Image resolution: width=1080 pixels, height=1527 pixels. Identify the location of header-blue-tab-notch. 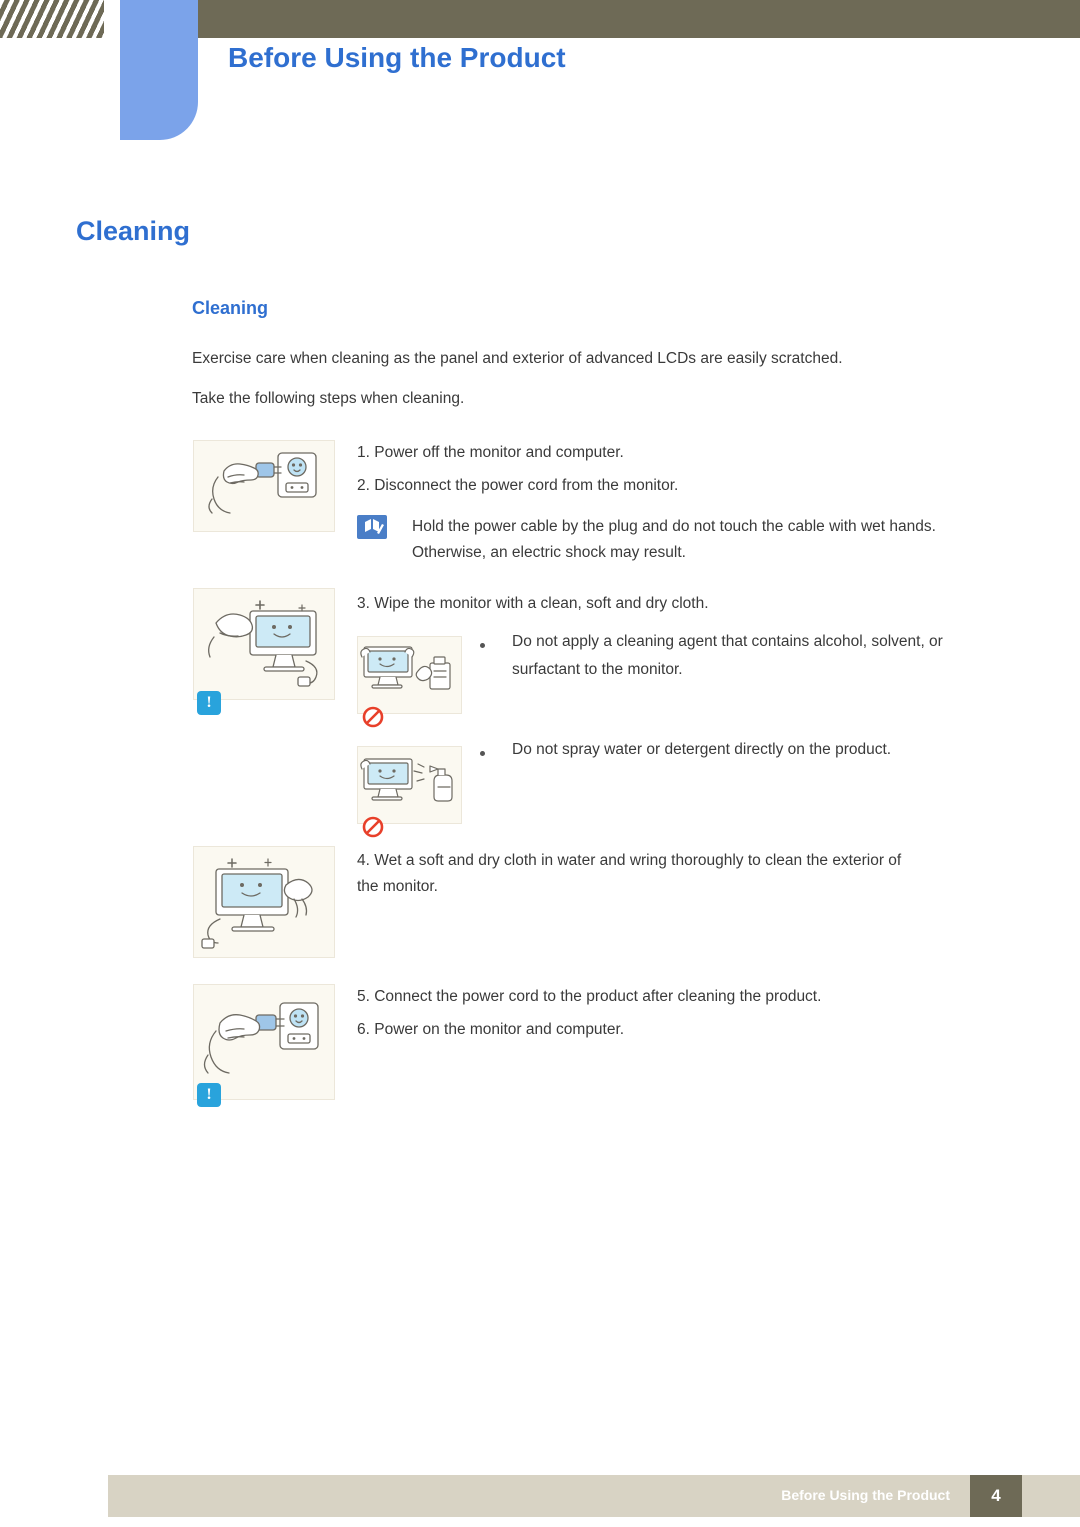
(112, 70).